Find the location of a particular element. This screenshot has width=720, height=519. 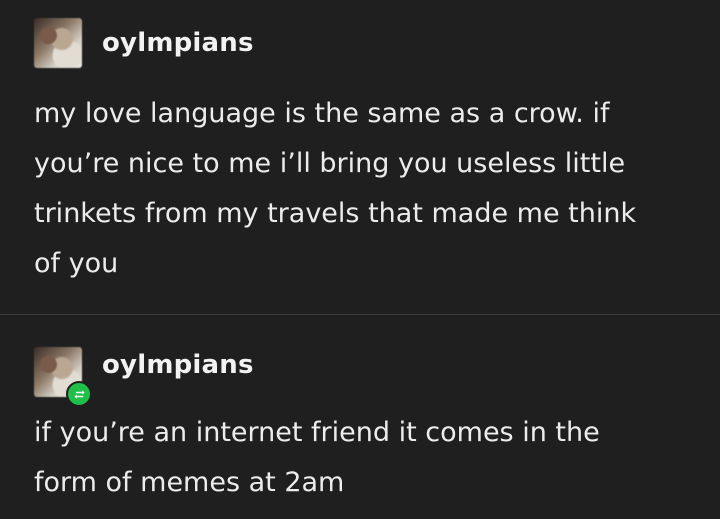

user-avatar-icon is located at coordinates (58, 43).